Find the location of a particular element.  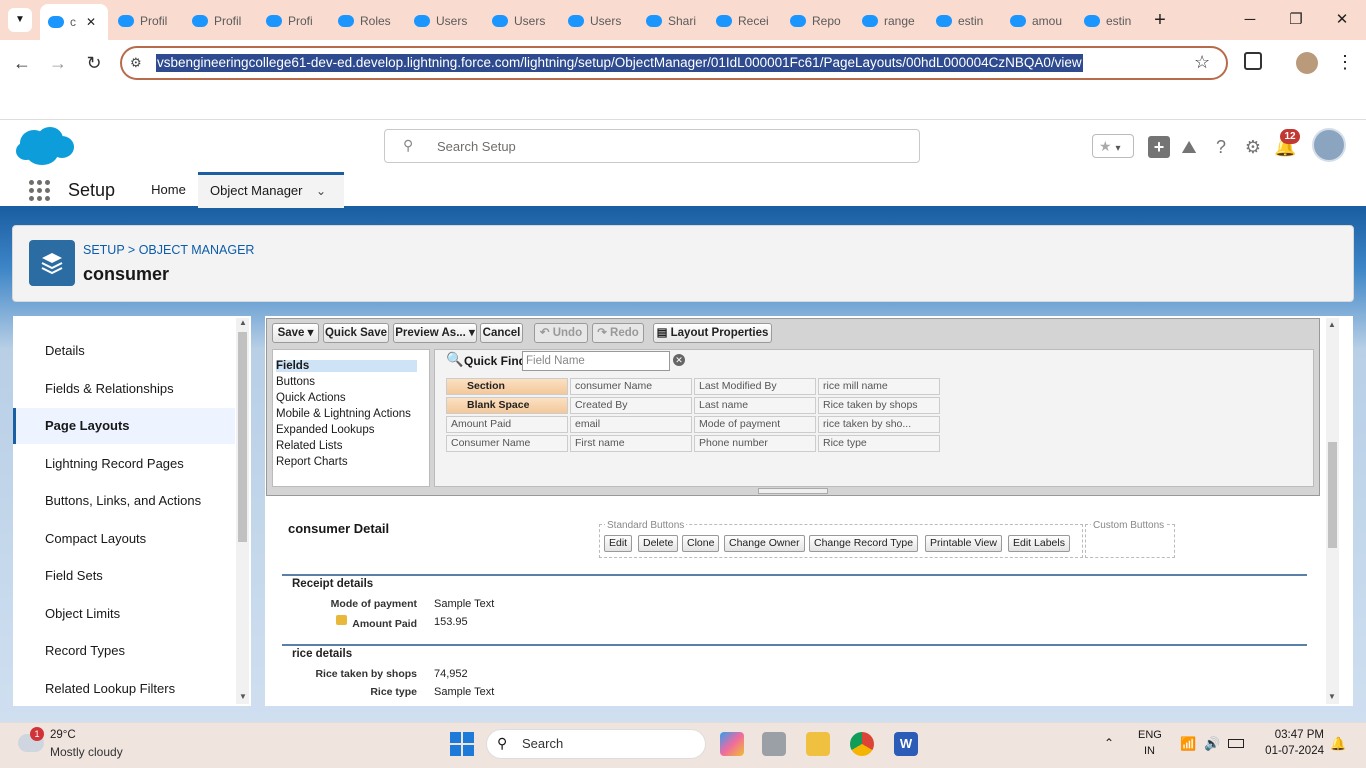

close-window-button: ✕ is located at coordinates (1342, 20).